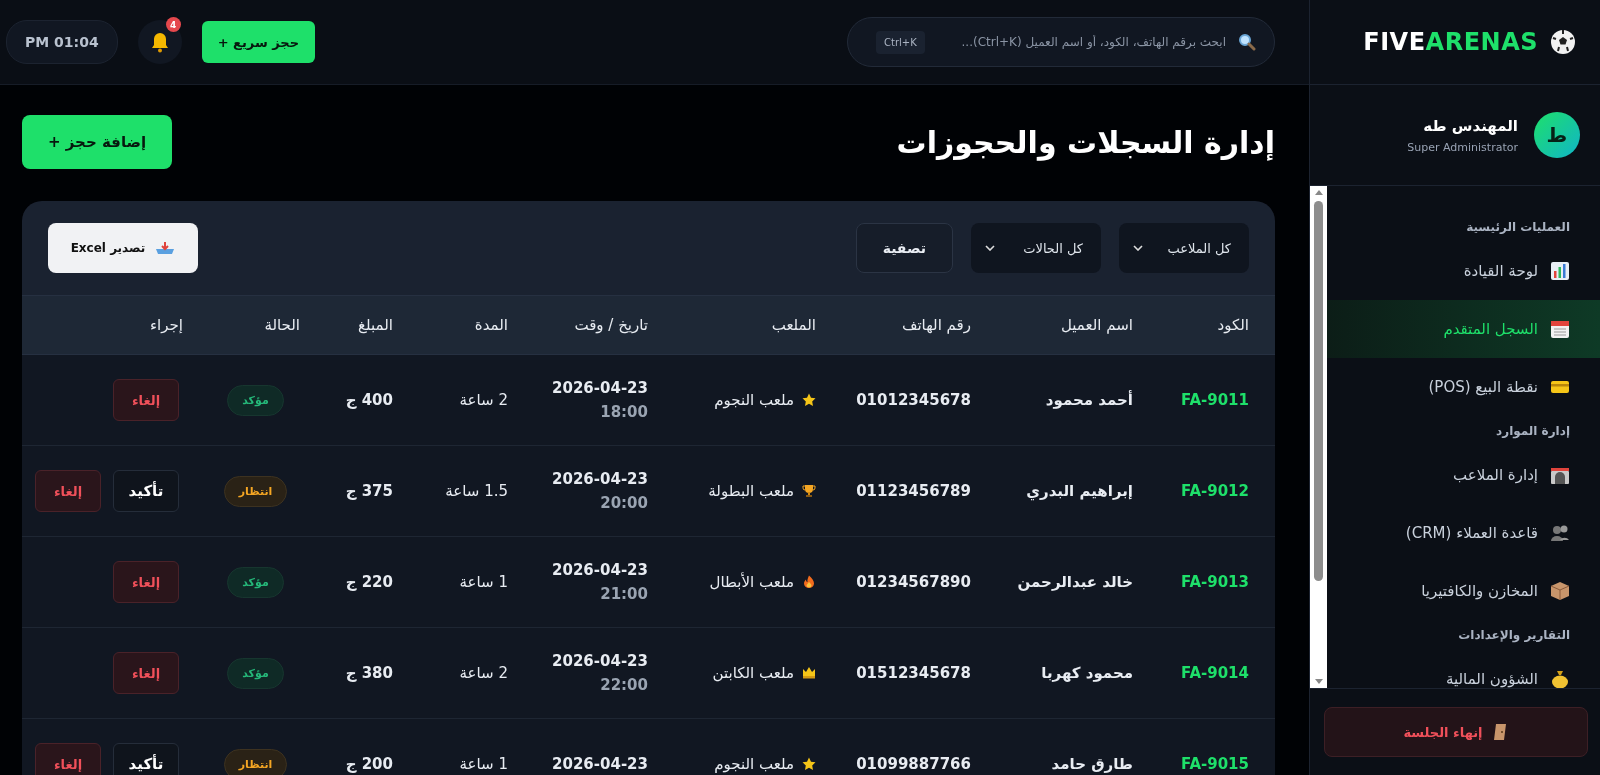 The image size is (1600, 775). Describe the element at coordinates (913, 400) in the screenshot. I see `phone-number: 01012345678` at that location.